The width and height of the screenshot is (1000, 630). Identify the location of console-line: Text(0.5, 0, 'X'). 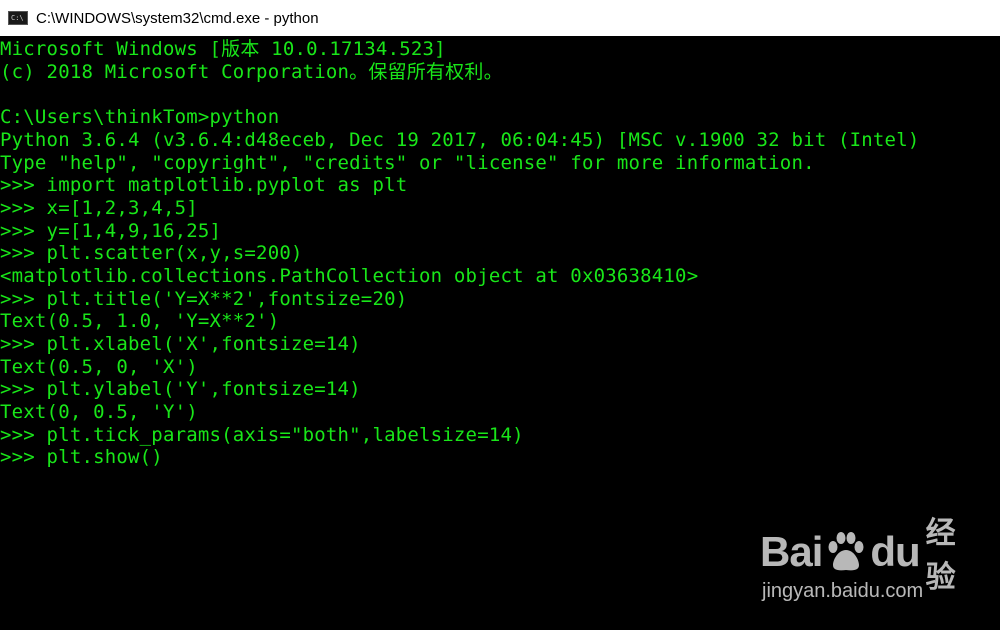
(99, 367).